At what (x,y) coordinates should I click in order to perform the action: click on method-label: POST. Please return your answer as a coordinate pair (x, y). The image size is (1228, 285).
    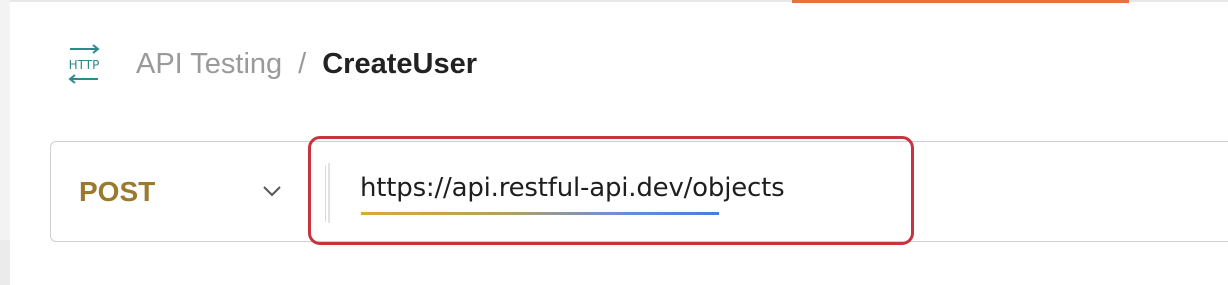
    Looking at the image, I should click on (117, 191).